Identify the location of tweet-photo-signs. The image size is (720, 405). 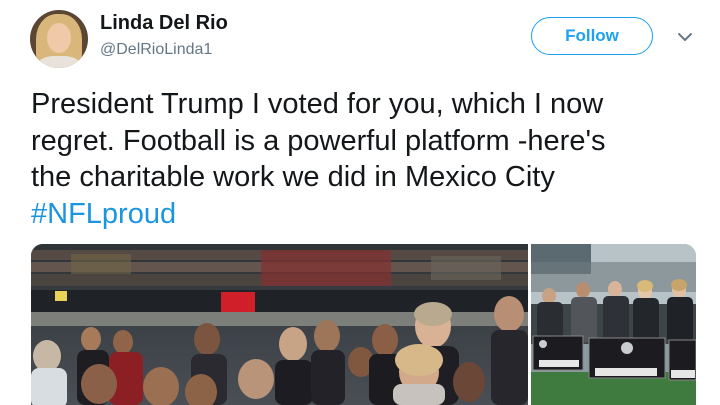
(613, 324).